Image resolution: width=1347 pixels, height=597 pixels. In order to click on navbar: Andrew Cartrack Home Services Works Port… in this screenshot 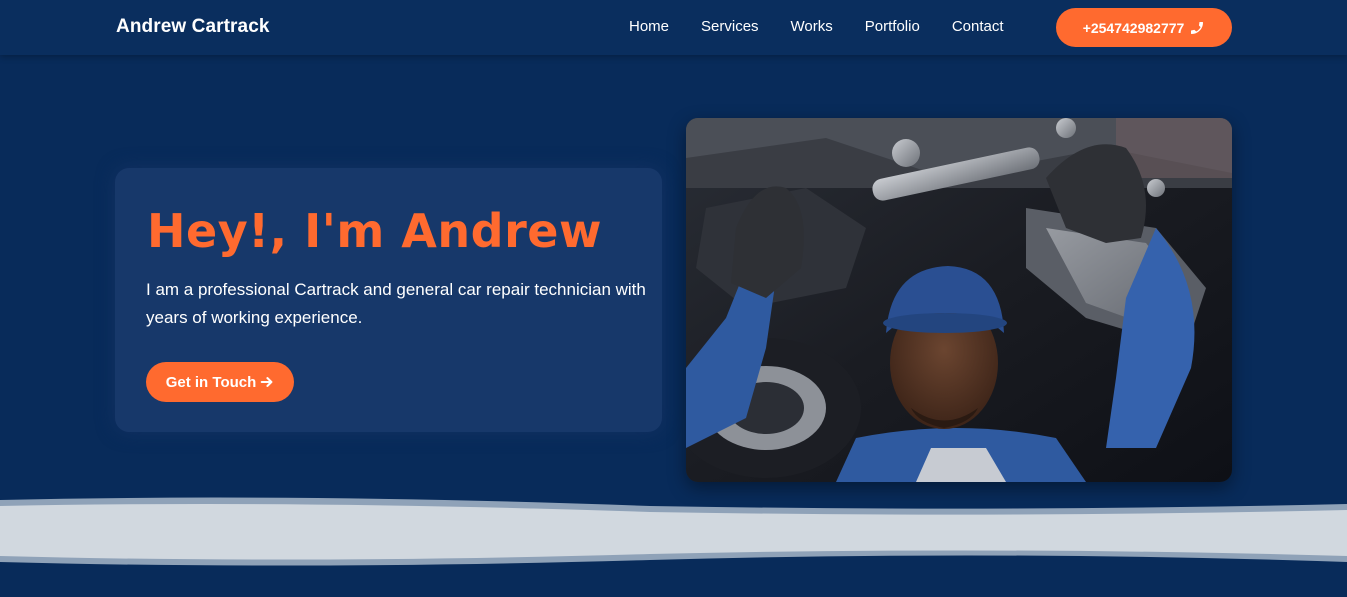, I will do `click(673, 27)`.